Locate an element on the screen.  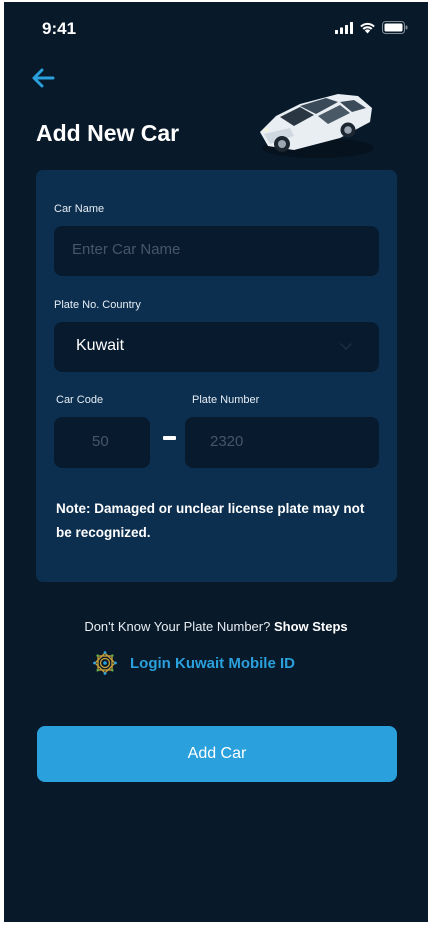
kuwait-mobile-id-icon is located at coordinates (105, 663).